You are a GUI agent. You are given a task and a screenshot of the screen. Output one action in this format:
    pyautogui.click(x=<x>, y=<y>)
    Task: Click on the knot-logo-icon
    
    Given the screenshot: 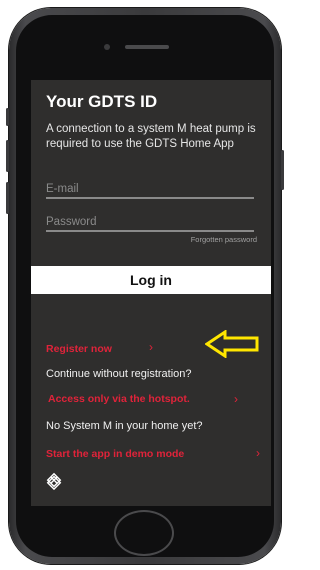 What is the action you would take?
    pyautogui.click(x=54, y=481)
    